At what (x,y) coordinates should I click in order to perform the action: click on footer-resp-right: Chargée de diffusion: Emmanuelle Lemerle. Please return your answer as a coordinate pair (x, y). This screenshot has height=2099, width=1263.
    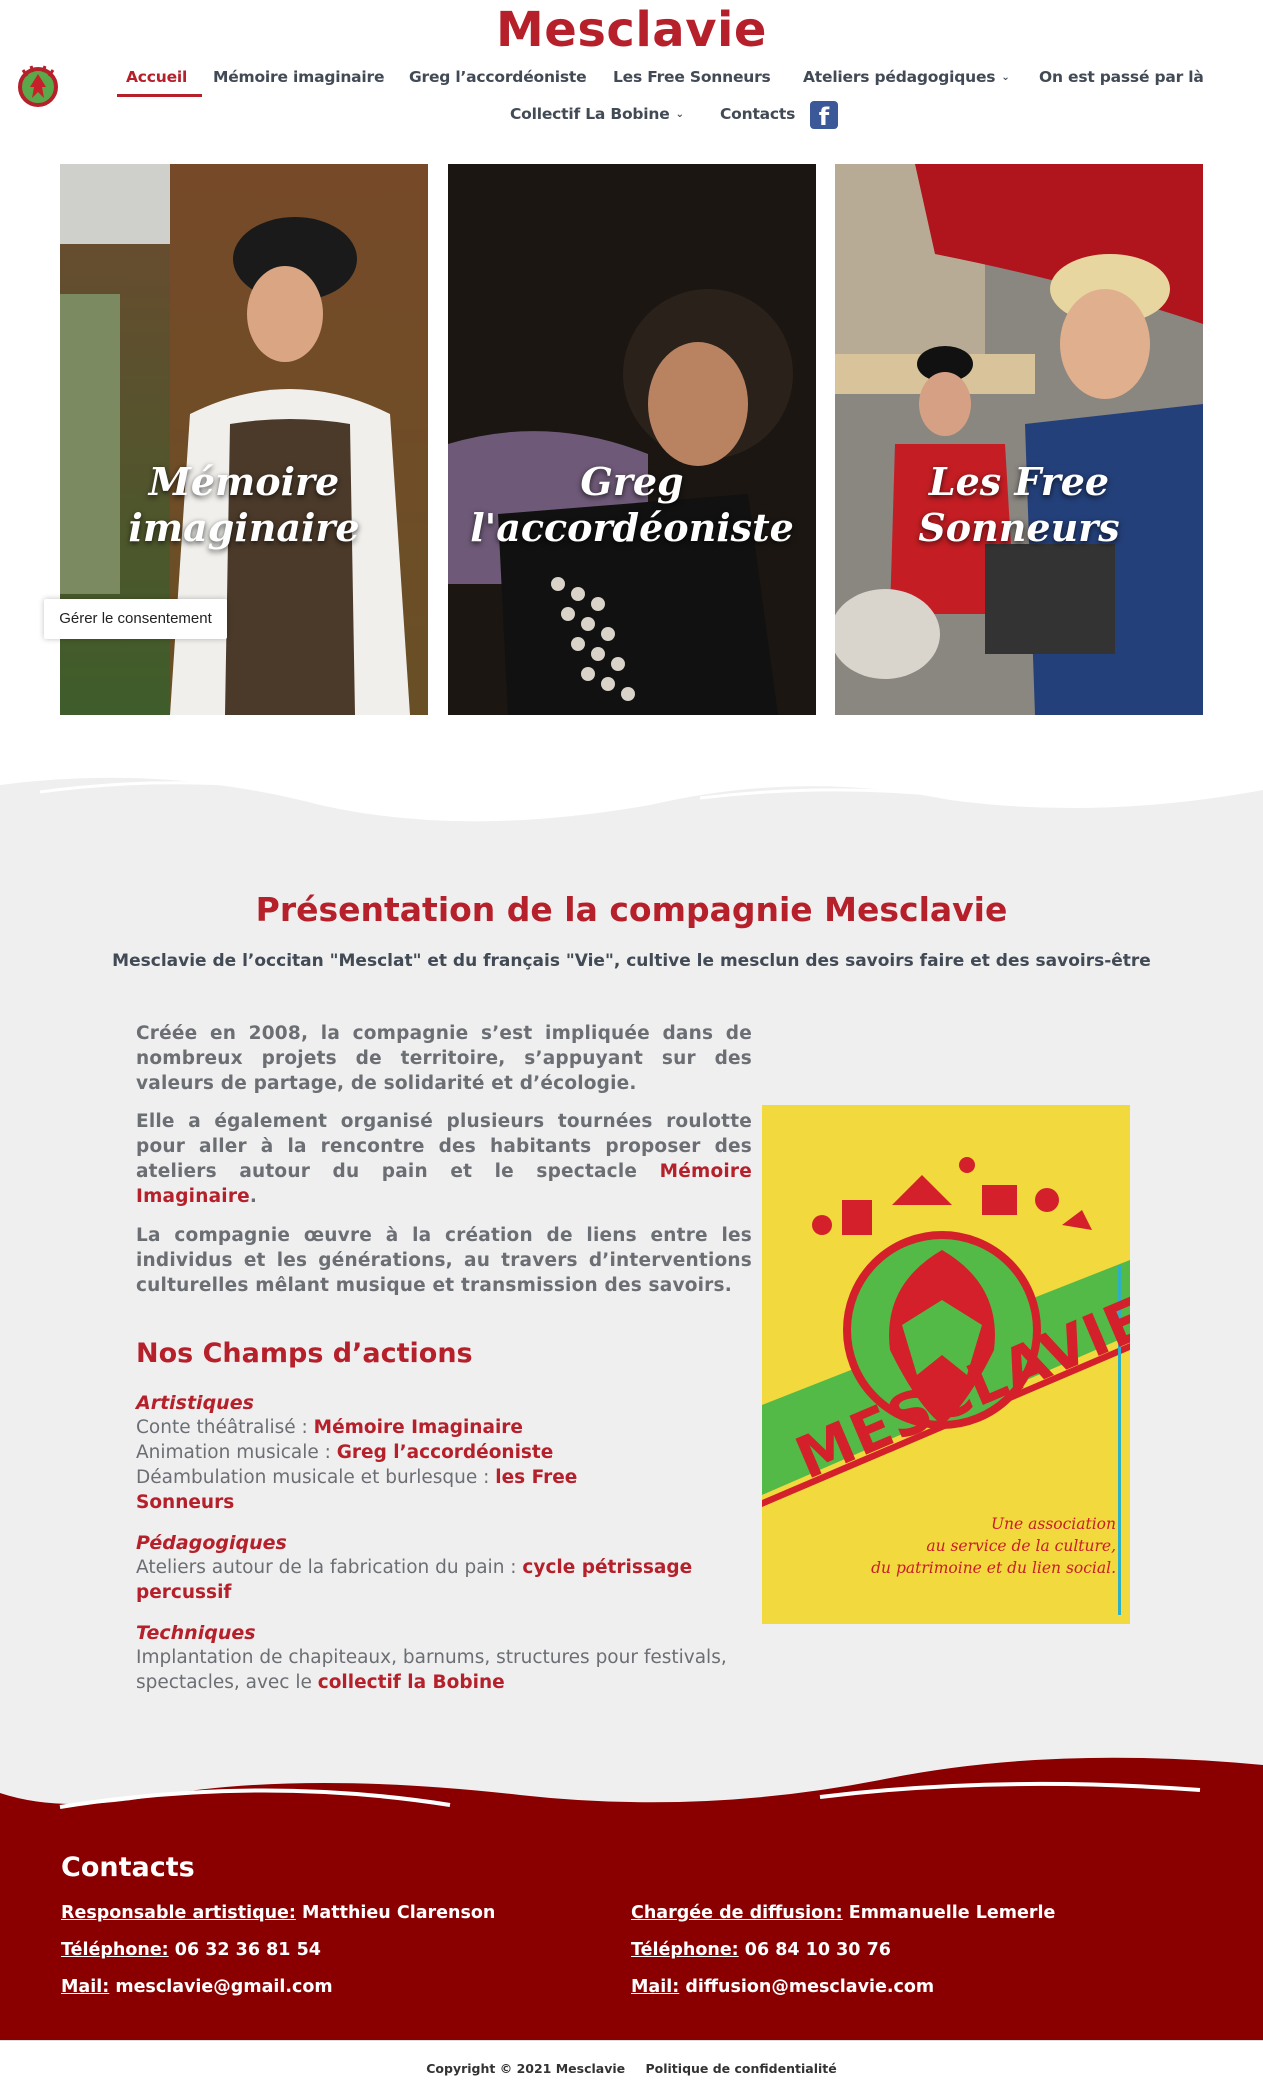
    Looking at the image, I should click on (843, 1913).